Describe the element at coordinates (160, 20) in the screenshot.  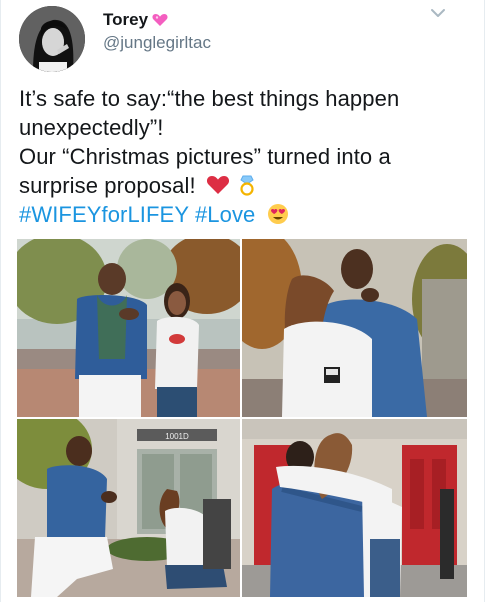
I see `pink-heart-icon` at that location.